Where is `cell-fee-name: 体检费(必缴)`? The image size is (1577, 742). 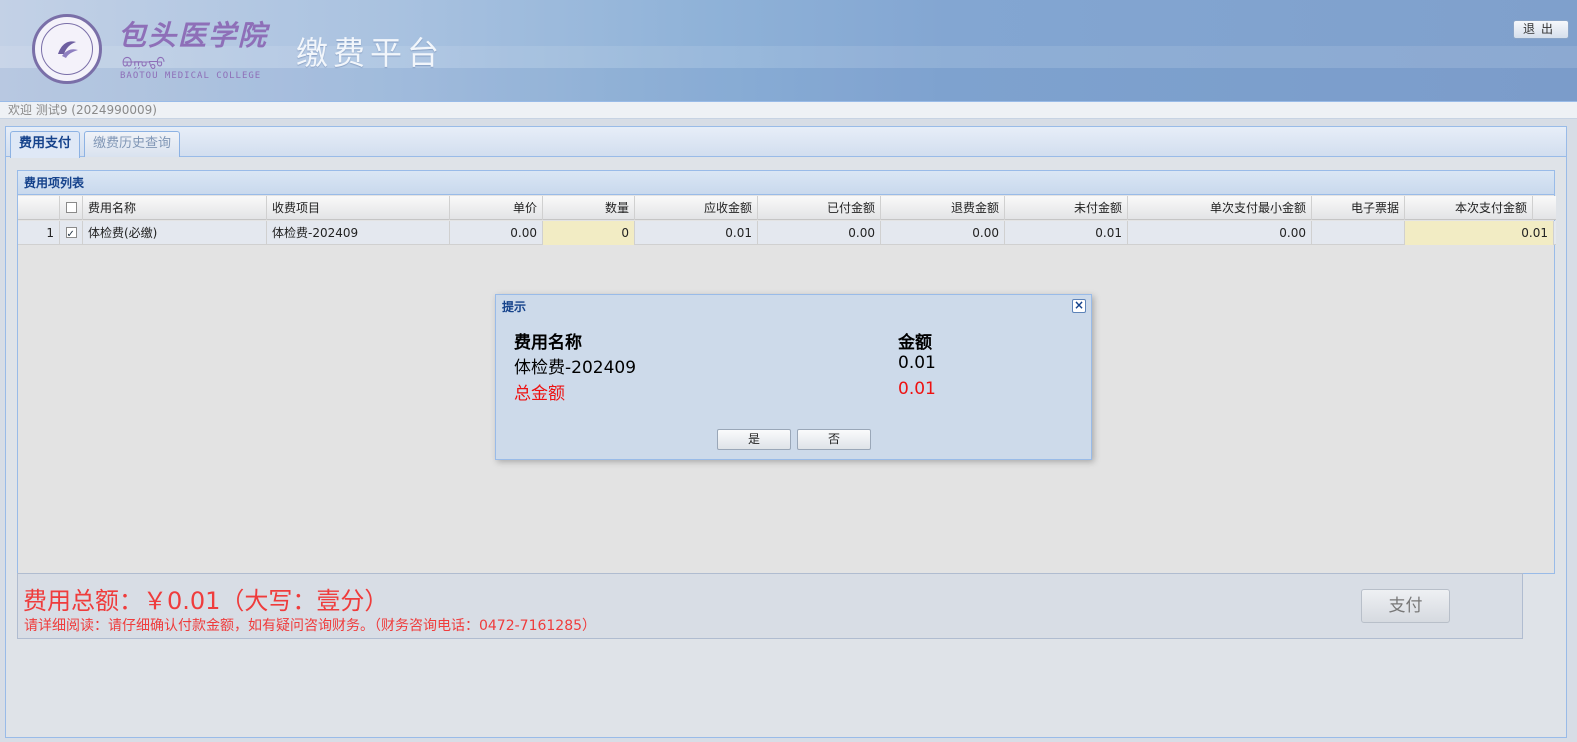 cell-fee-name: 体检费(必缴) is located at coordinates (175, 233).